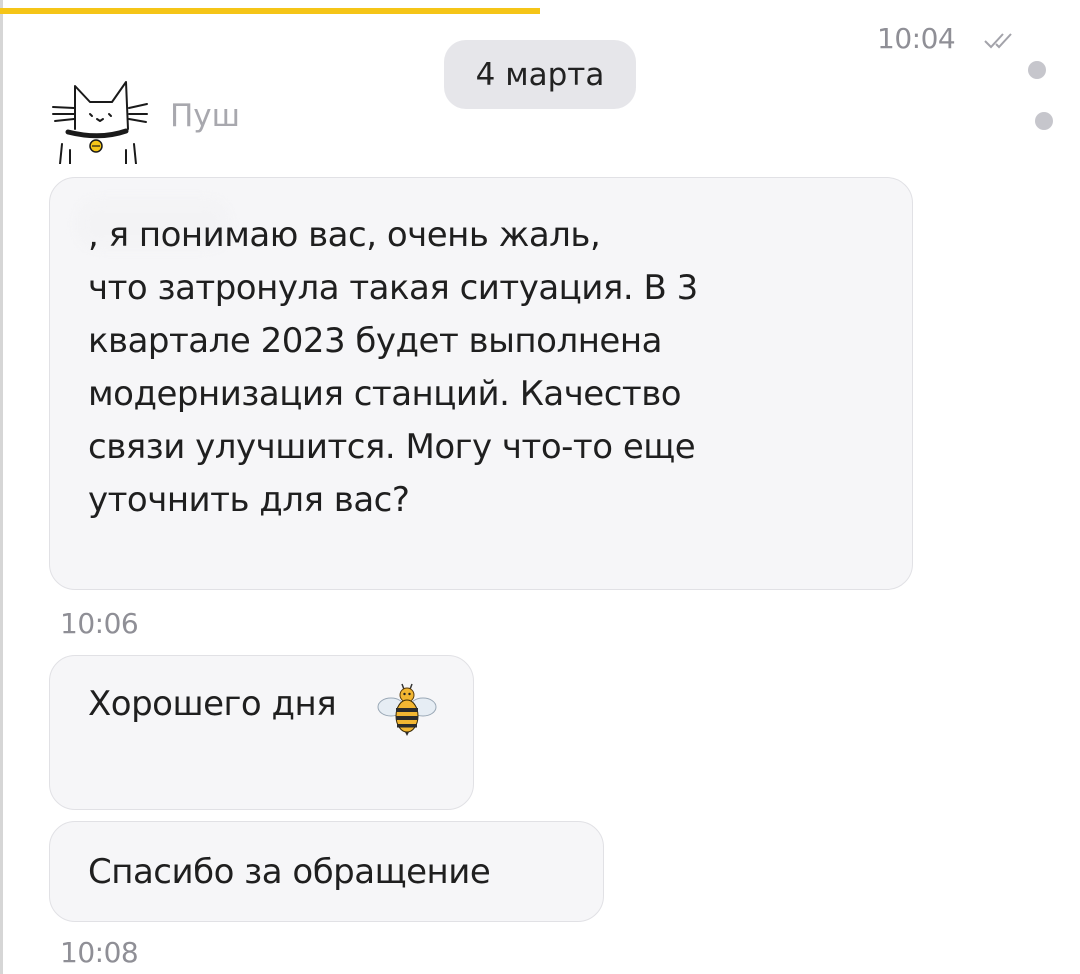 Image resolution: width=1080 pixels, height=974 pixels. I want to click on message-time: 10:06, so click(99, 623).